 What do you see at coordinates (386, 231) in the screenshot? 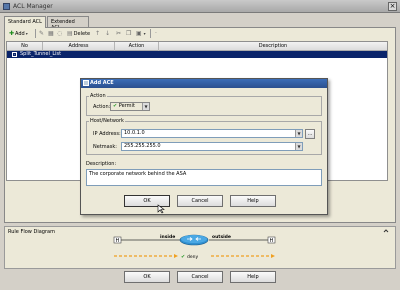
I see `collapse-arrow-icon` at bounding box center [386, 231].